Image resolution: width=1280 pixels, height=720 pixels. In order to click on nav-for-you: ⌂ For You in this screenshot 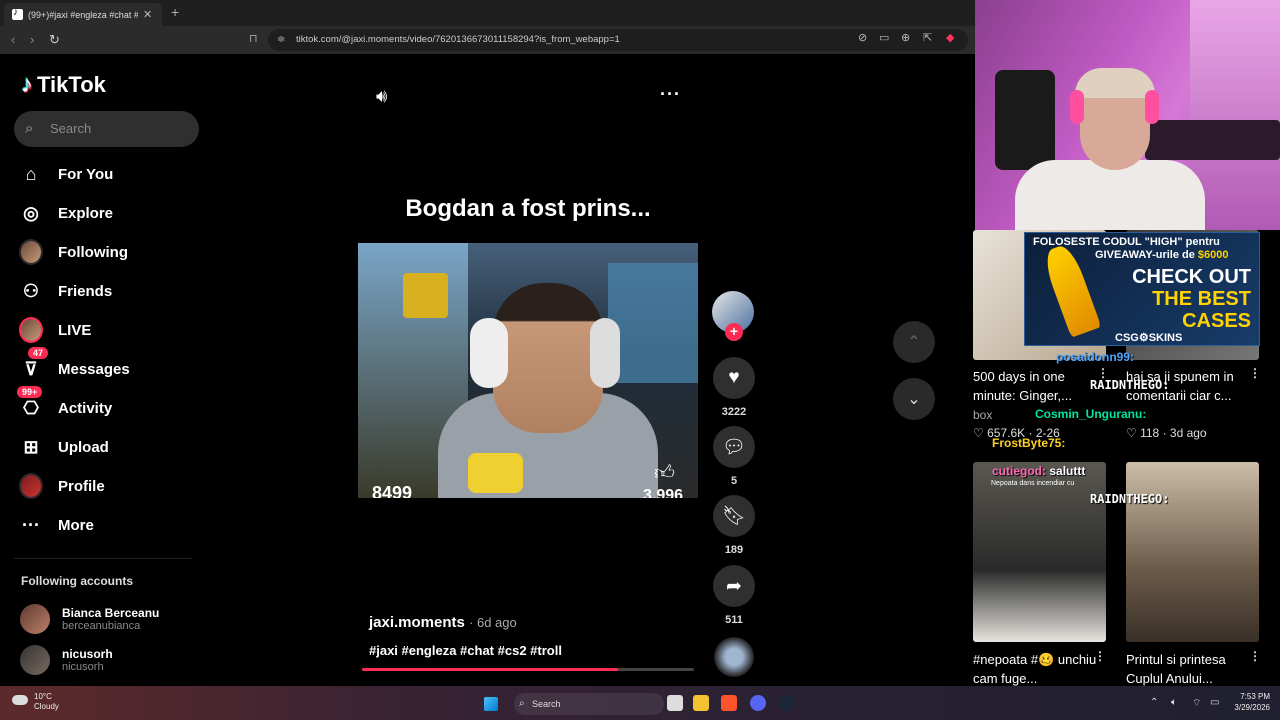, I will do `click(66, 174)`.